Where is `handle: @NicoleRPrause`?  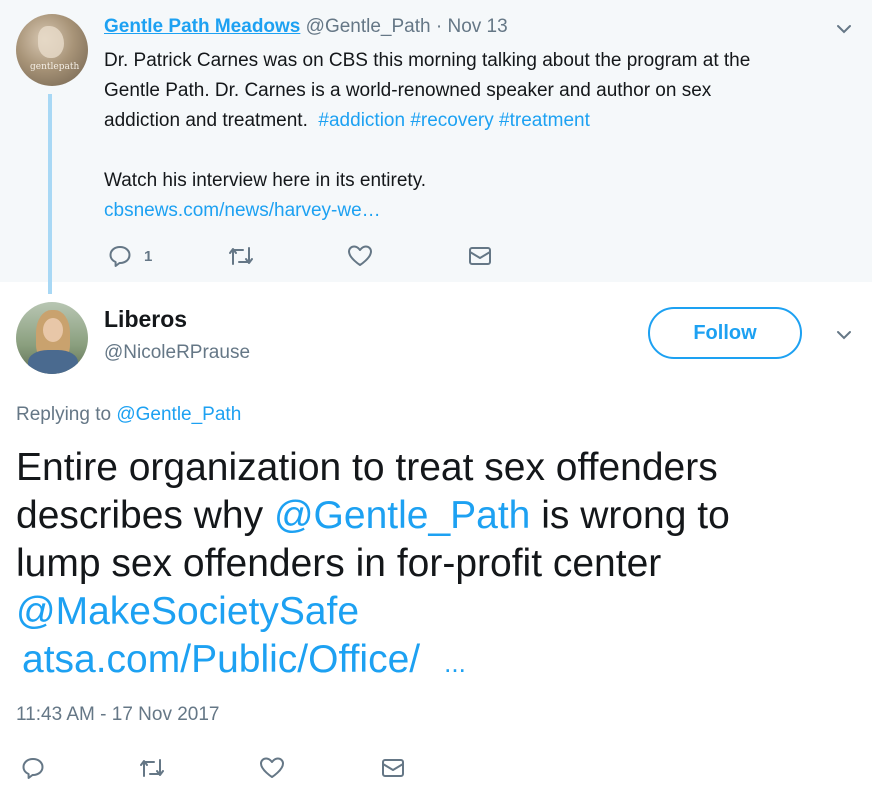 handle: @NicoleRPrause is located at coordinates (177, 353).